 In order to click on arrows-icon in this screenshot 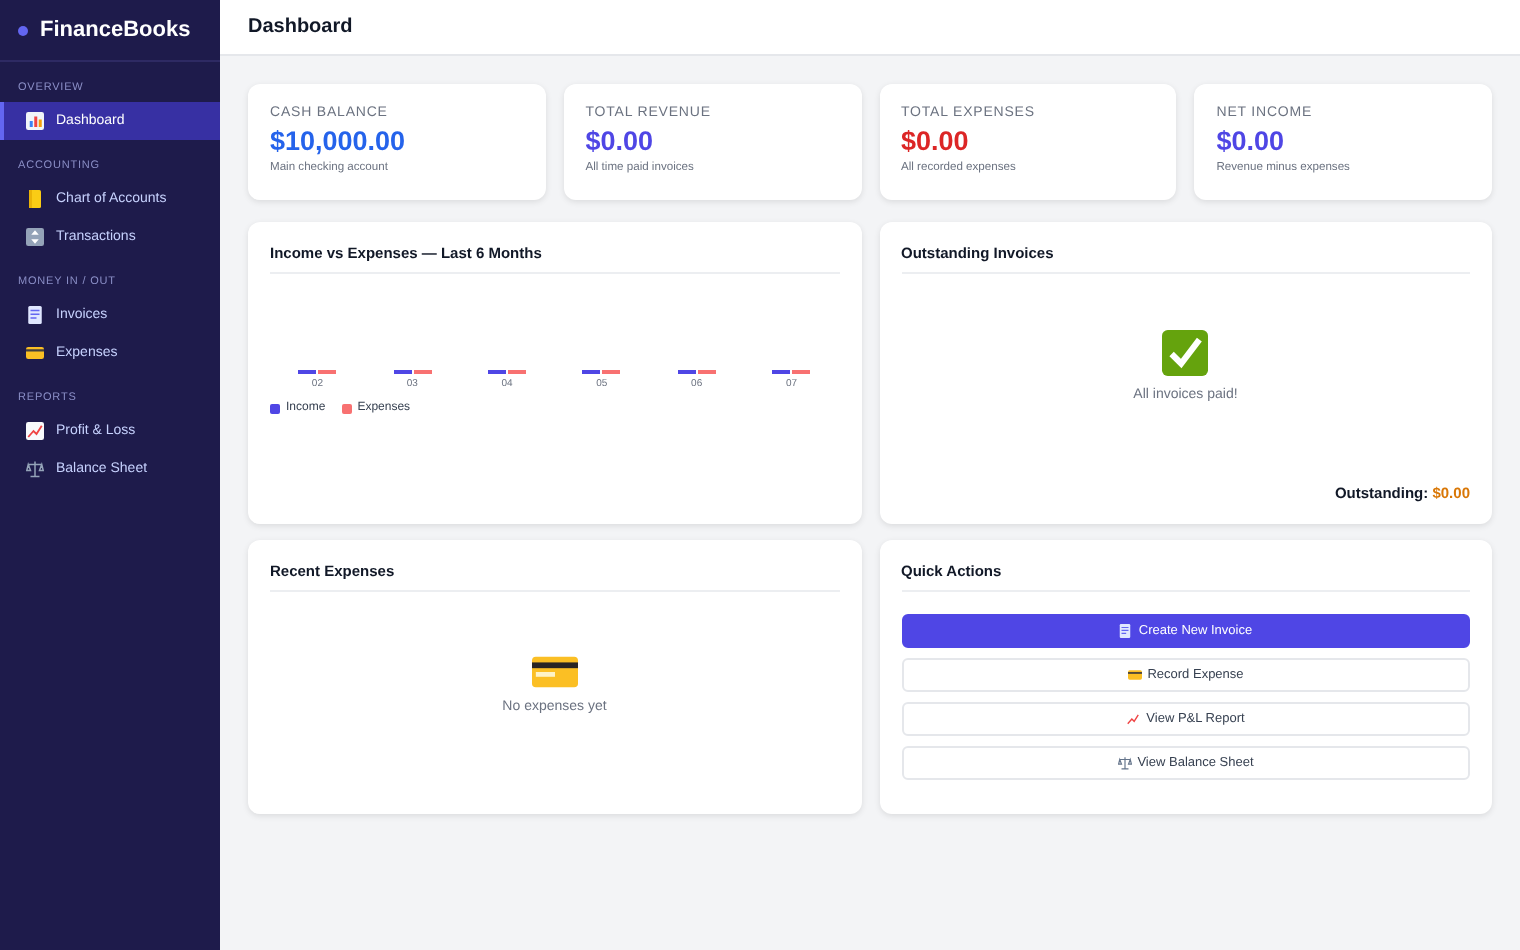, I will do `click(35, 237)`.